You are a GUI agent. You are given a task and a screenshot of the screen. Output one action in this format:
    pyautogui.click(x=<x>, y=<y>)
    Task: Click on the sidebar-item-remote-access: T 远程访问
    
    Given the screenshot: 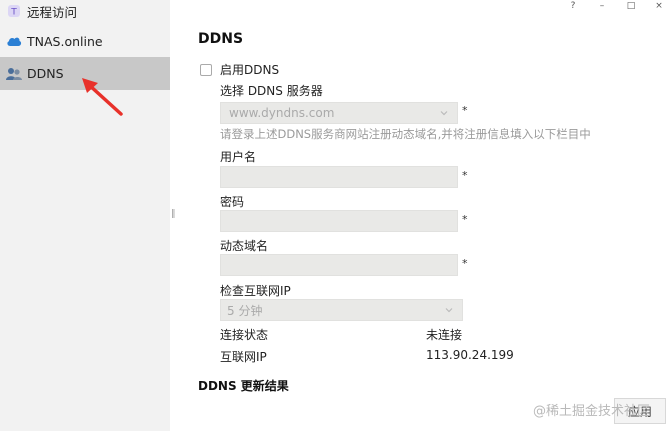 What is the action you would take?
    pyautogui.click(x=85, y=13)
    